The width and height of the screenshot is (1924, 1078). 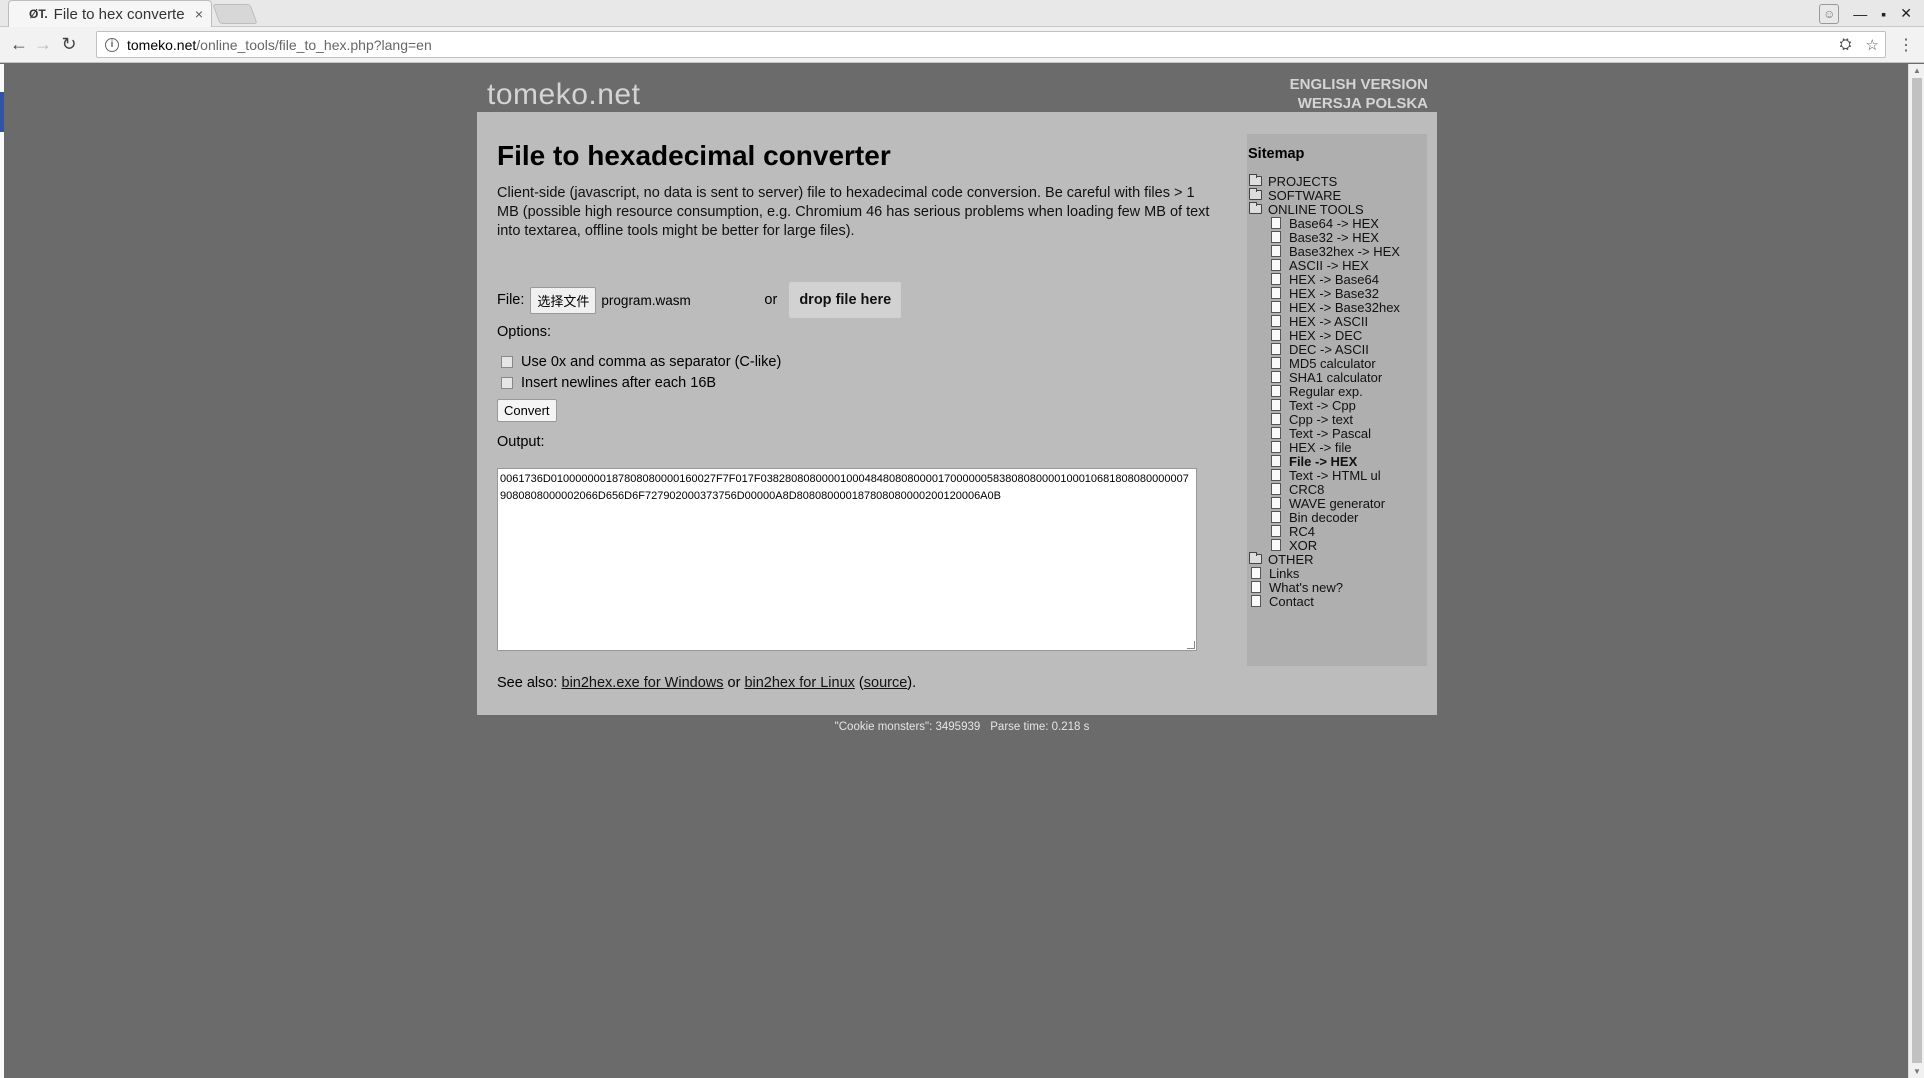 I want to click on new-tab-button, so click(x=235, y=14).